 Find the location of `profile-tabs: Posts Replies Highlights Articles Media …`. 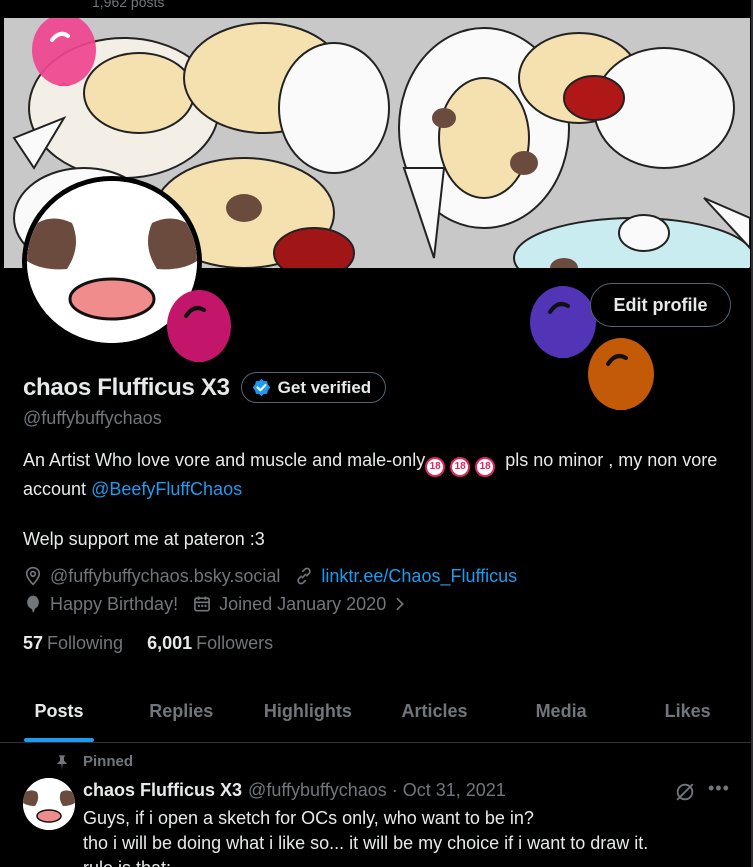

profile-tabs: Posts Replies Highlights Articles Media … is located at coordinates (375, 712).